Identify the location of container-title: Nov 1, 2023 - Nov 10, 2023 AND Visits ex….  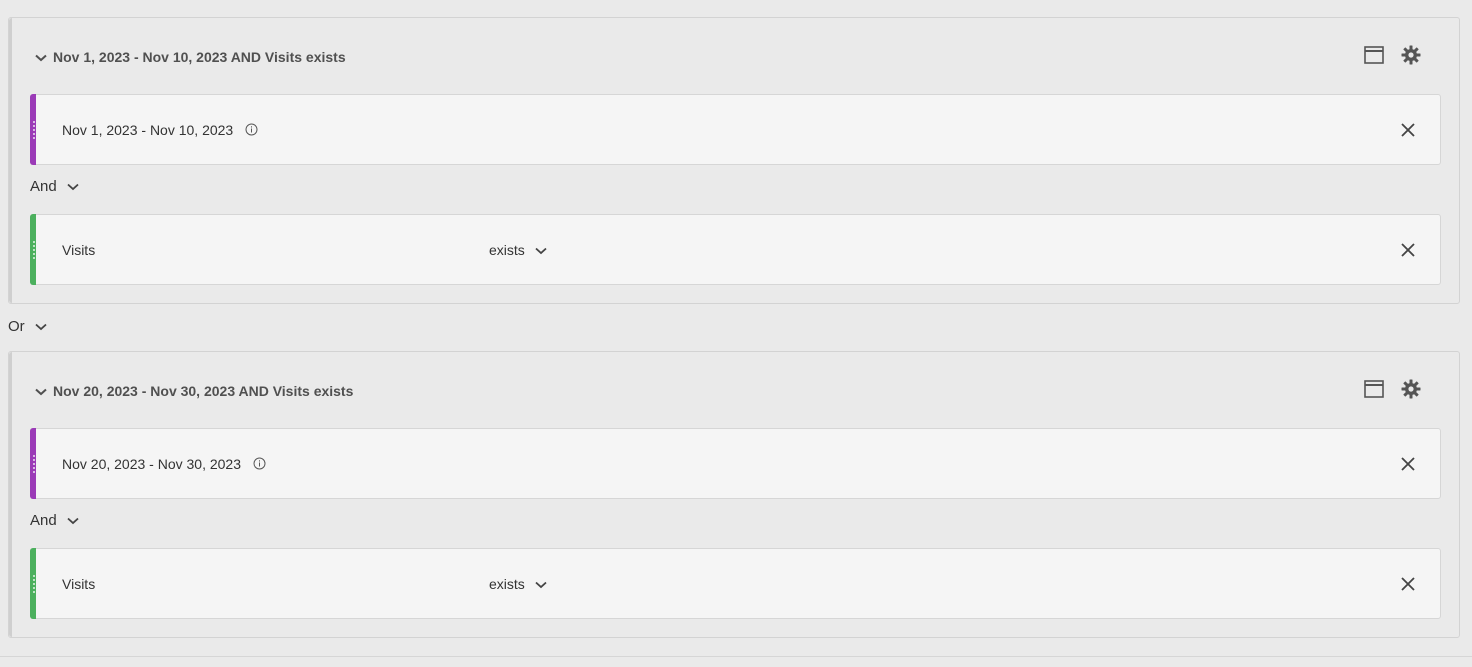
(199, 57).